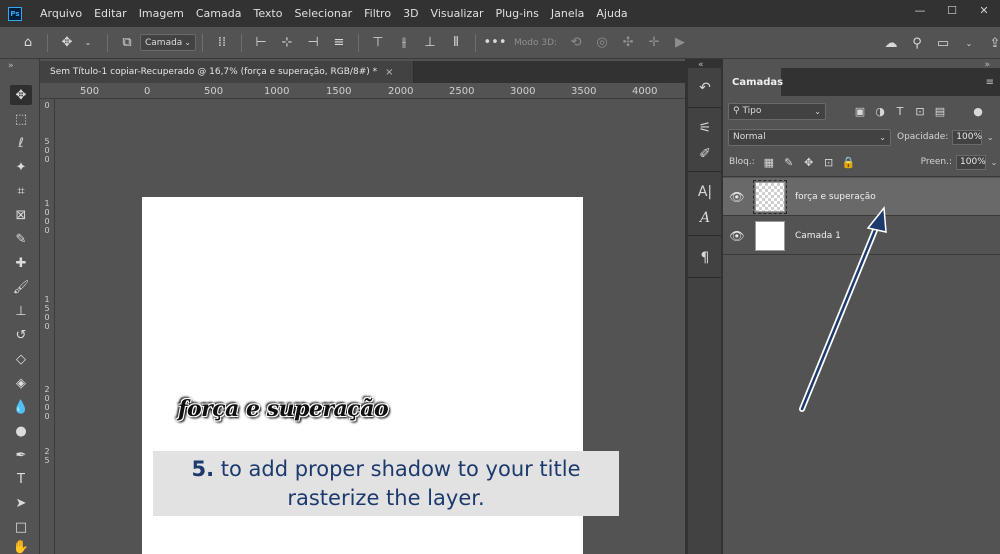 This screenshot has height=554, width=1000. Describe the element at coordinates (495, 43) in the screenshot. I see `more-options-icon: •••` at that location.